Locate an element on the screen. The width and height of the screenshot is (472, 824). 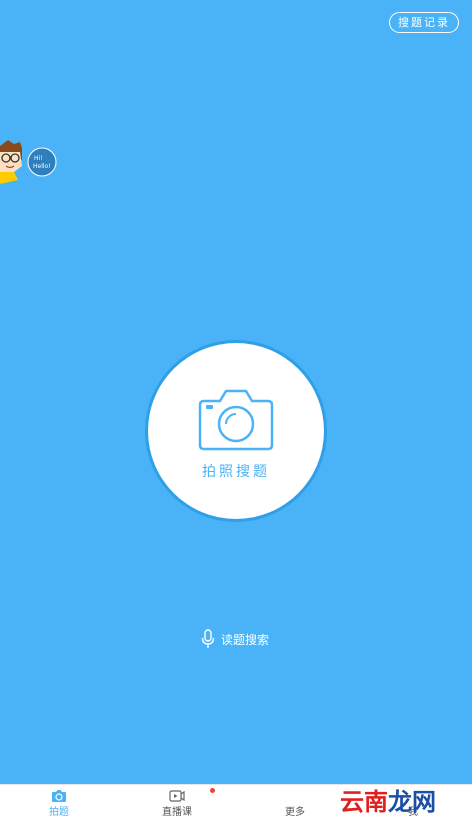
watermark-logo: 云南龙网 is located at coordinates (388, 799).